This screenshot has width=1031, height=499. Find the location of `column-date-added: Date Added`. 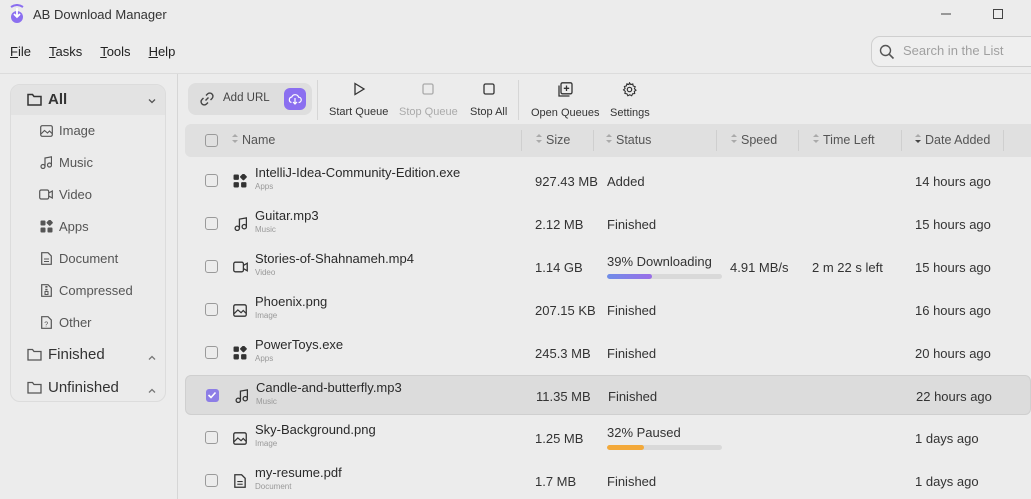

column-date-added: Date Added is located at coordinates (952, 140).